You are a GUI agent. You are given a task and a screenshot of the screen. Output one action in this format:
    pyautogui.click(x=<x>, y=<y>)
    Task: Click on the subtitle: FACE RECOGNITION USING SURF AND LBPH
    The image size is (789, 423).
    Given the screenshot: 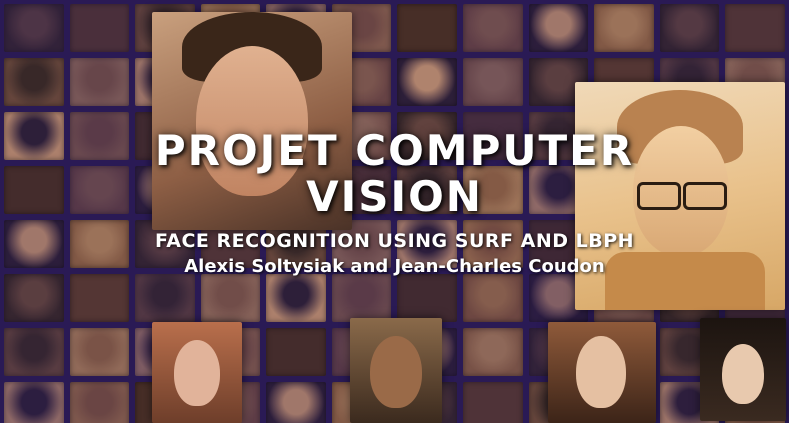 What is the action you would take?
    pyautogui.click(x=394, y=241)
    